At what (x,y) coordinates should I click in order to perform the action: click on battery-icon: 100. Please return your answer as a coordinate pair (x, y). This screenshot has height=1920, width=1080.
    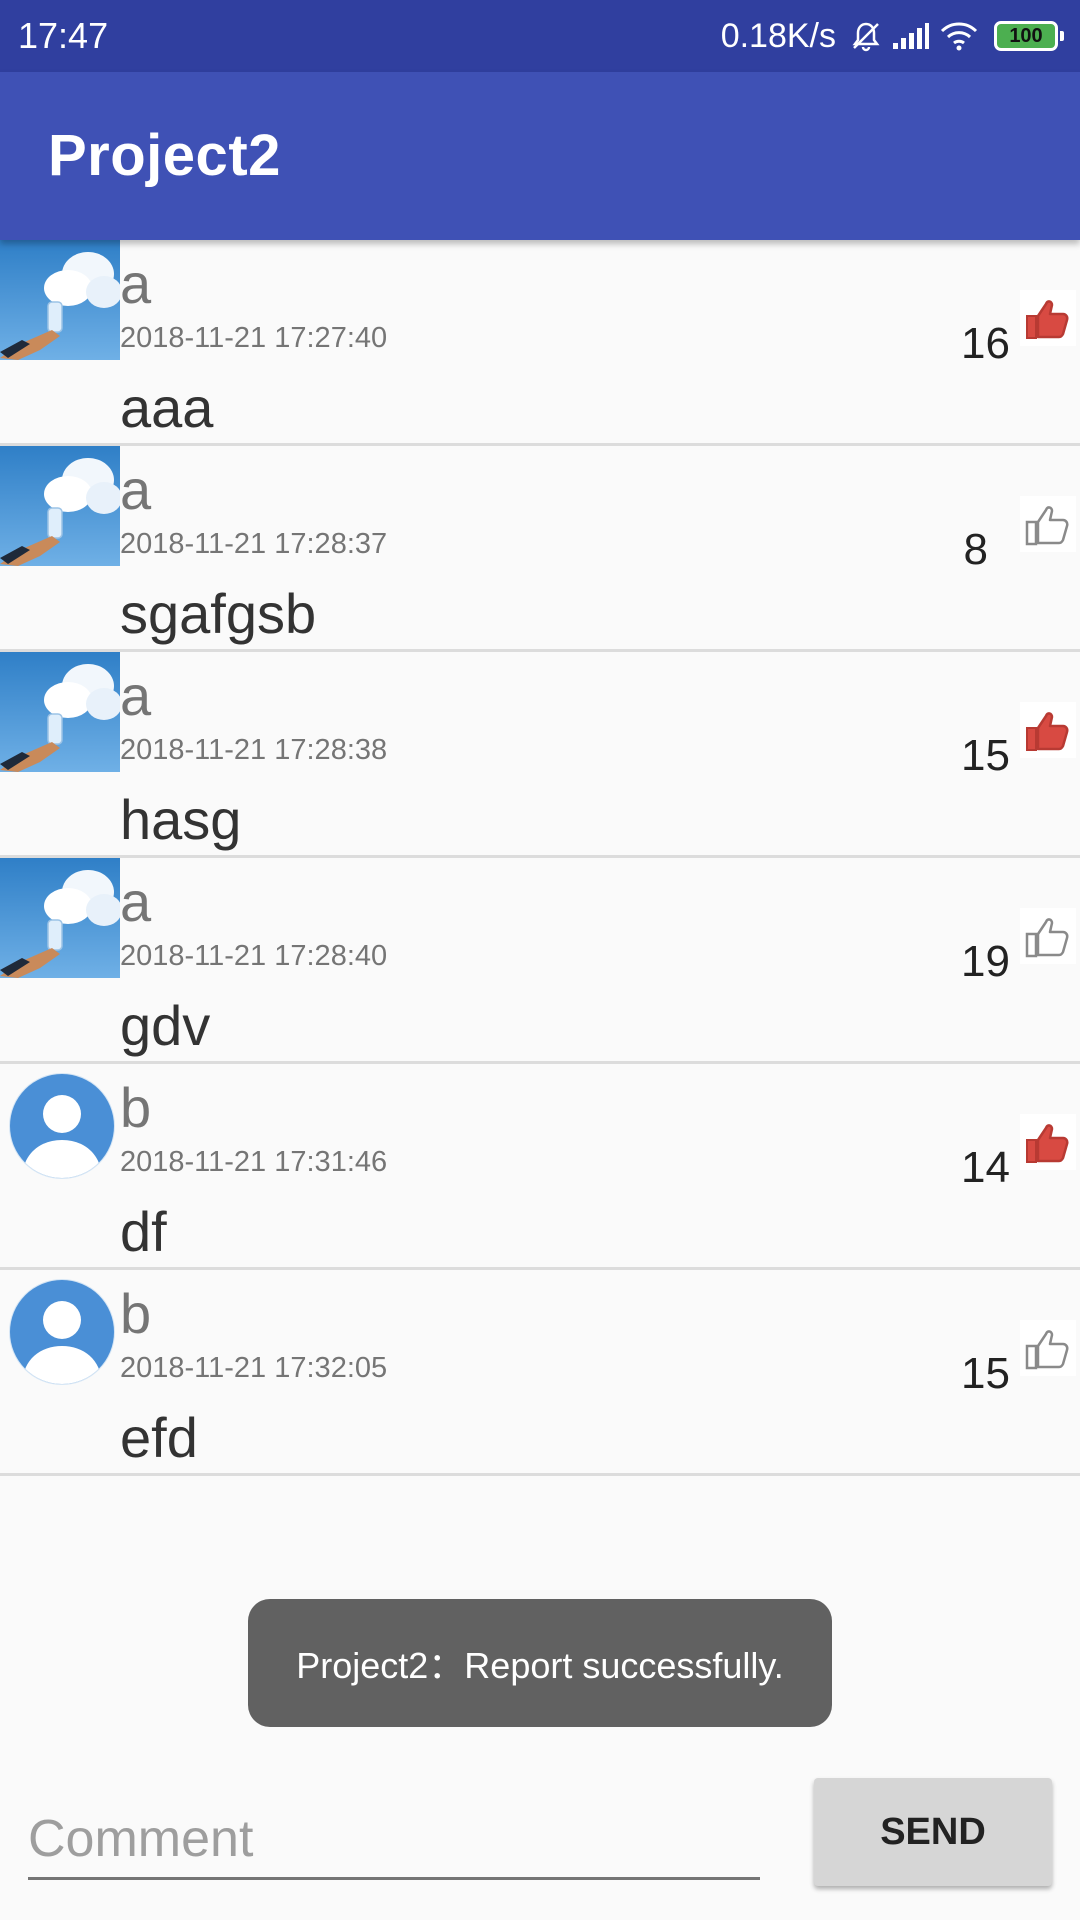
    Looking at the image, I should click on (1029, 36).